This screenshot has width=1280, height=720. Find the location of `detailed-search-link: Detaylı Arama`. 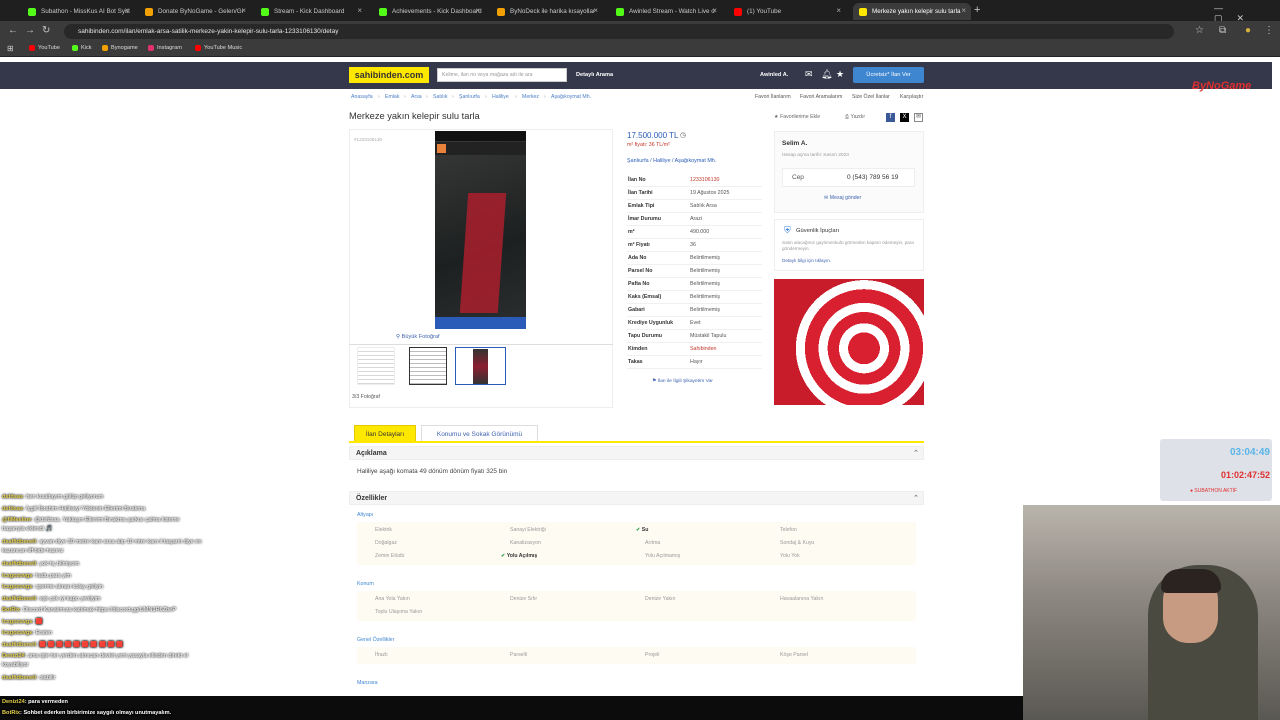

detailed-search-link: Detaylı Arama is located at coordinates (594, 75).